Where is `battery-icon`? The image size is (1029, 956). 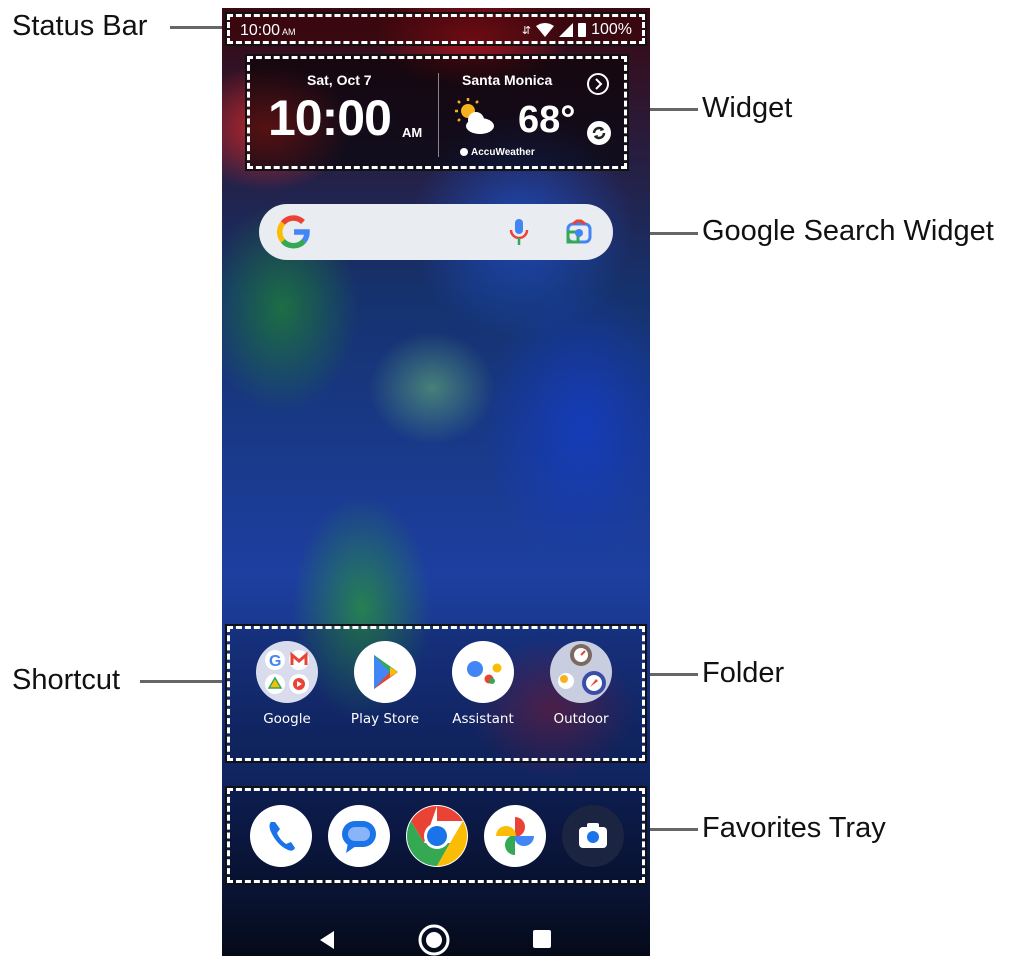 battery-icon is located at coordinates (582, 30).